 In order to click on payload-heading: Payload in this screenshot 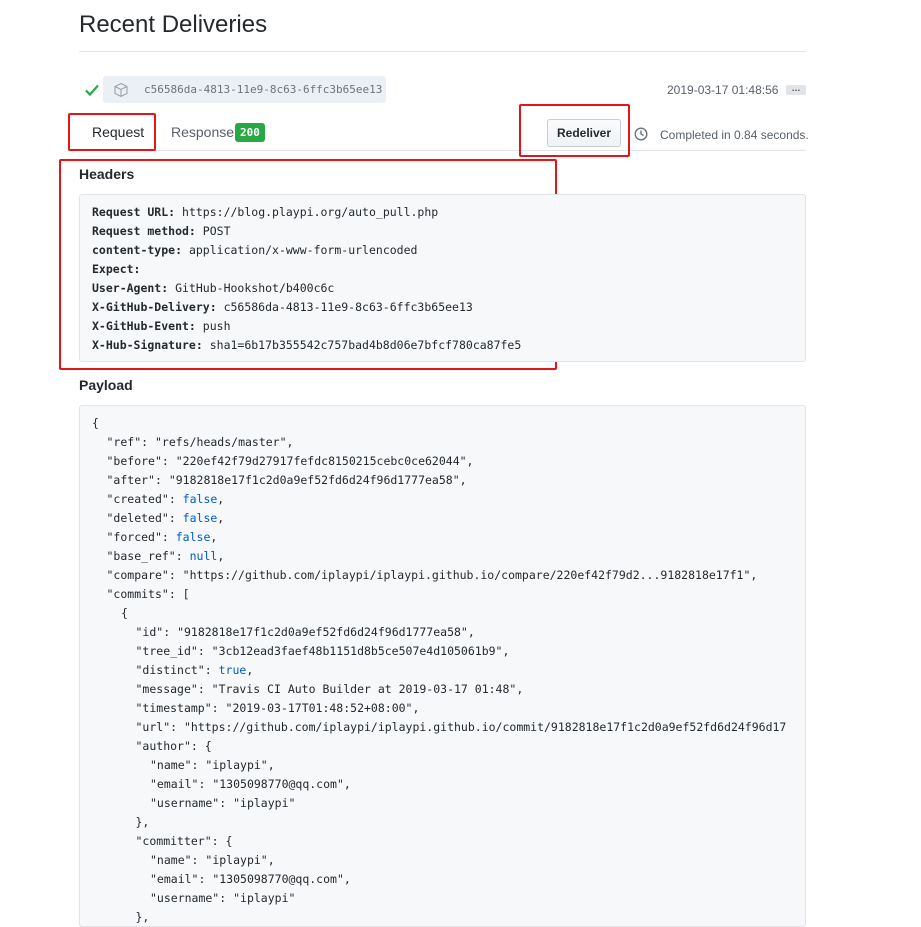, I will do `click(106, 385)`.